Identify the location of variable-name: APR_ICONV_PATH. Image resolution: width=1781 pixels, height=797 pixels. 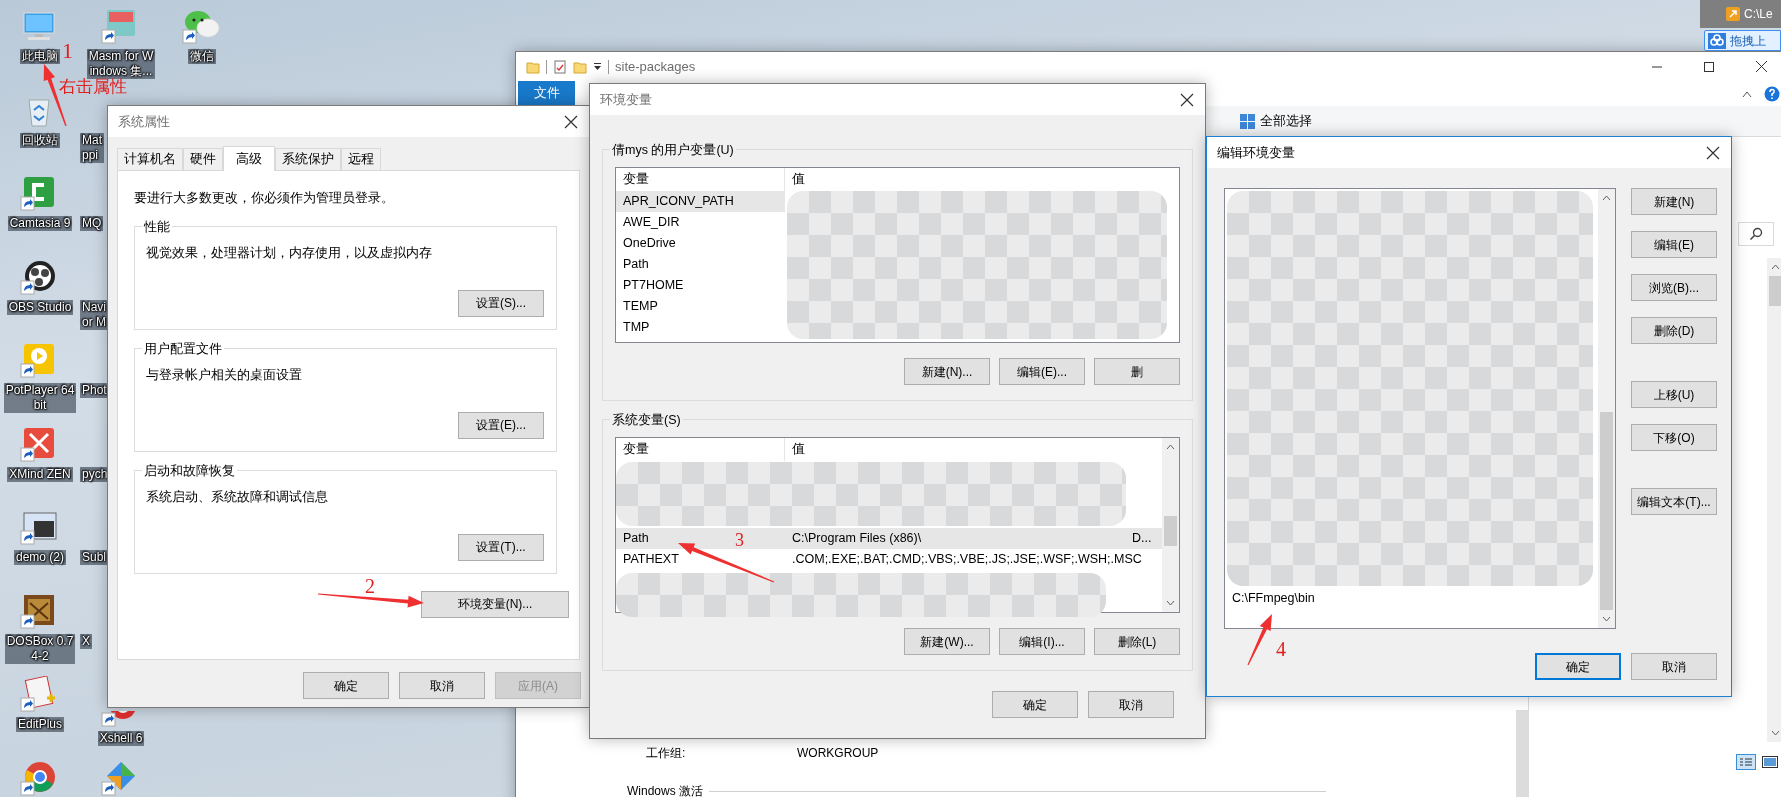
(700, 201).